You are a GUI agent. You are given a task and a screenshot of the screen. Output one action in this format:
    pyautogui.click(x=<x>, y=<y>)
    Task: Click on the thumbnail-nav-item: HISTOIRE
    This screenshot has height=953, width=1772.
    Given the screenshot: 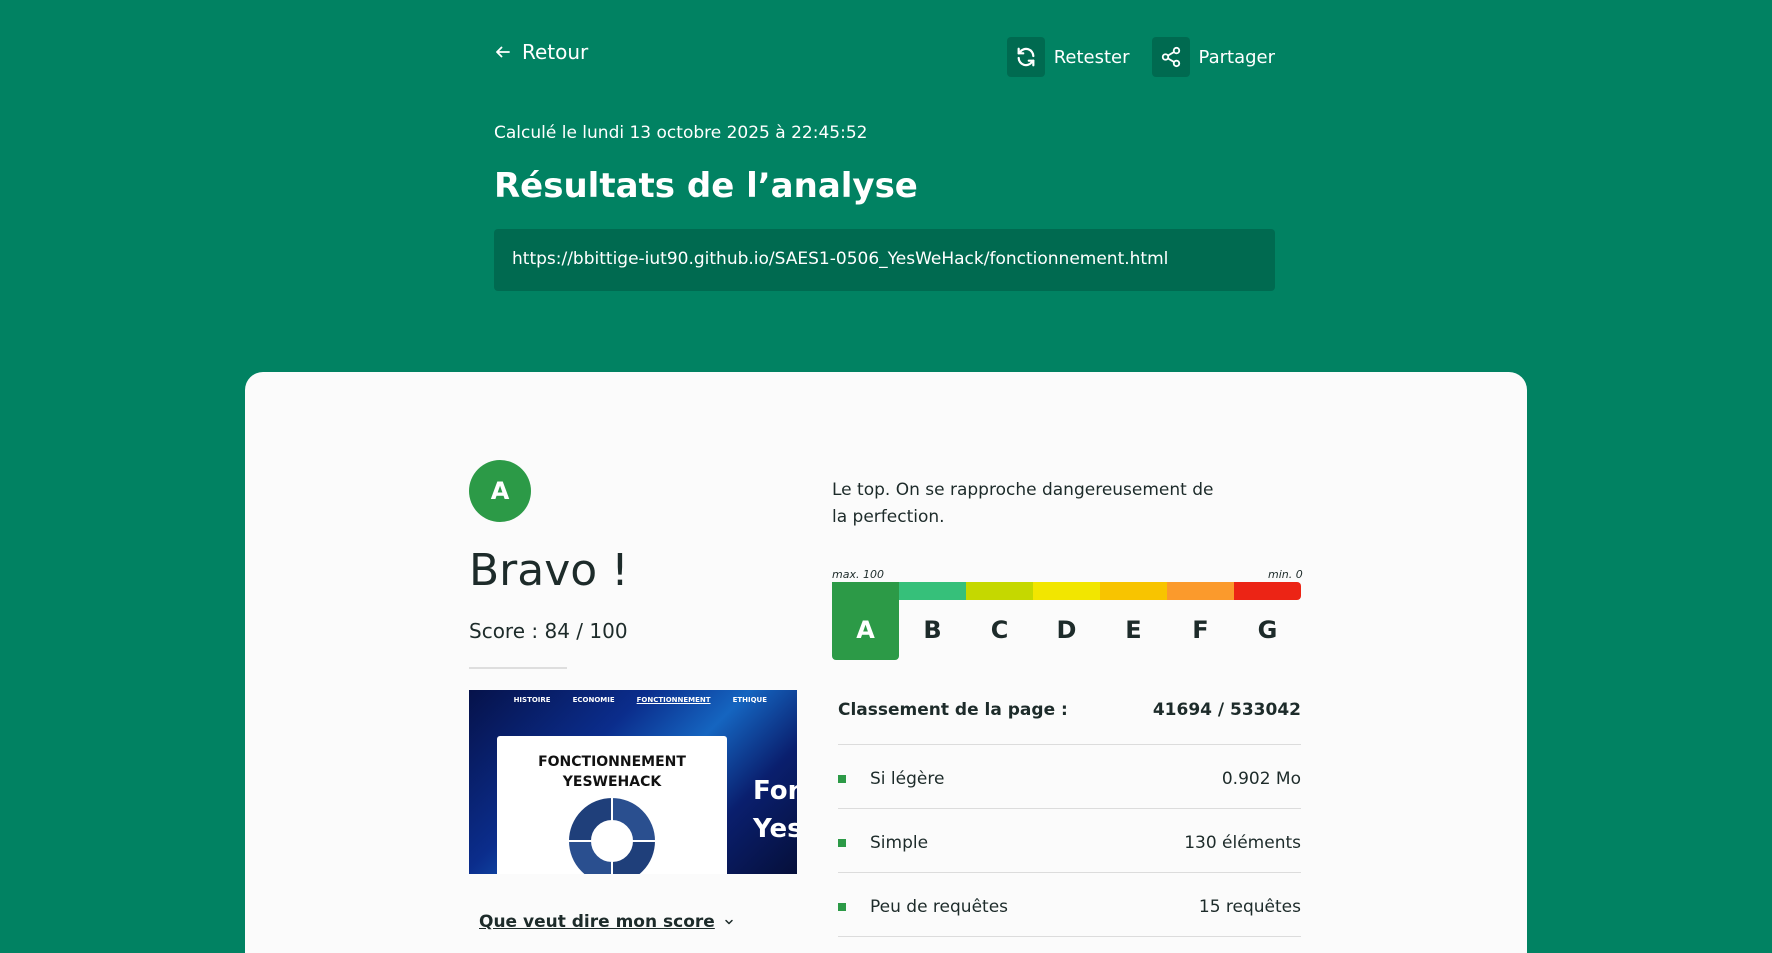 What is the action you would take?
    pyautogui.click(x=532, y=700)
    